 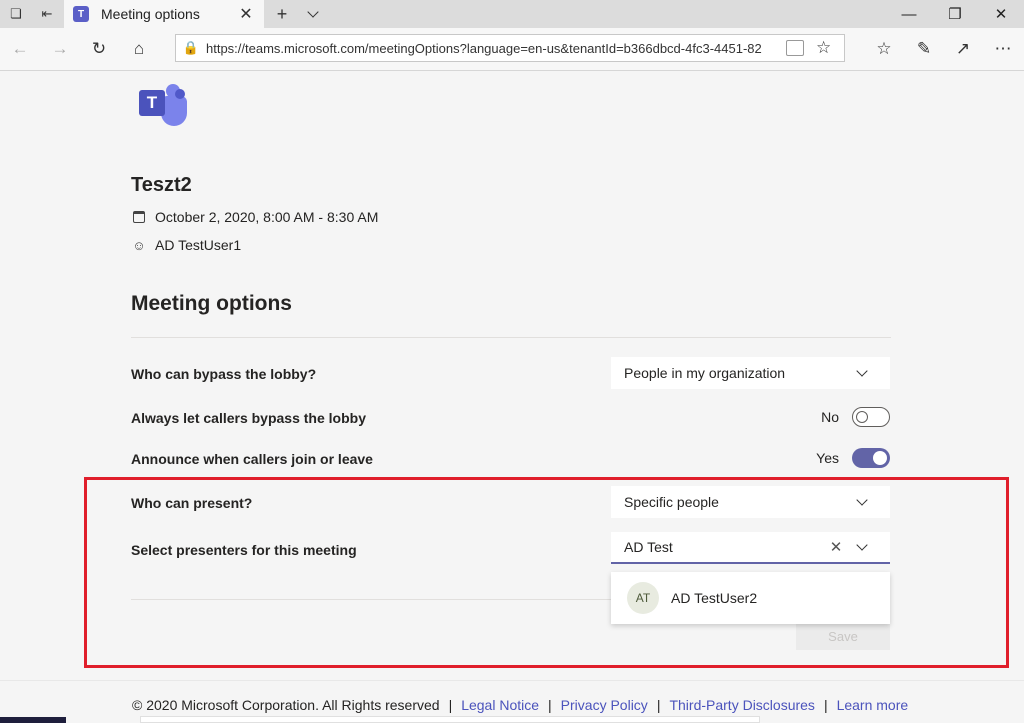 What do you see at coordinates (511, 337) in the screenshot?
I see `divider` at bounding box center [511, 337].